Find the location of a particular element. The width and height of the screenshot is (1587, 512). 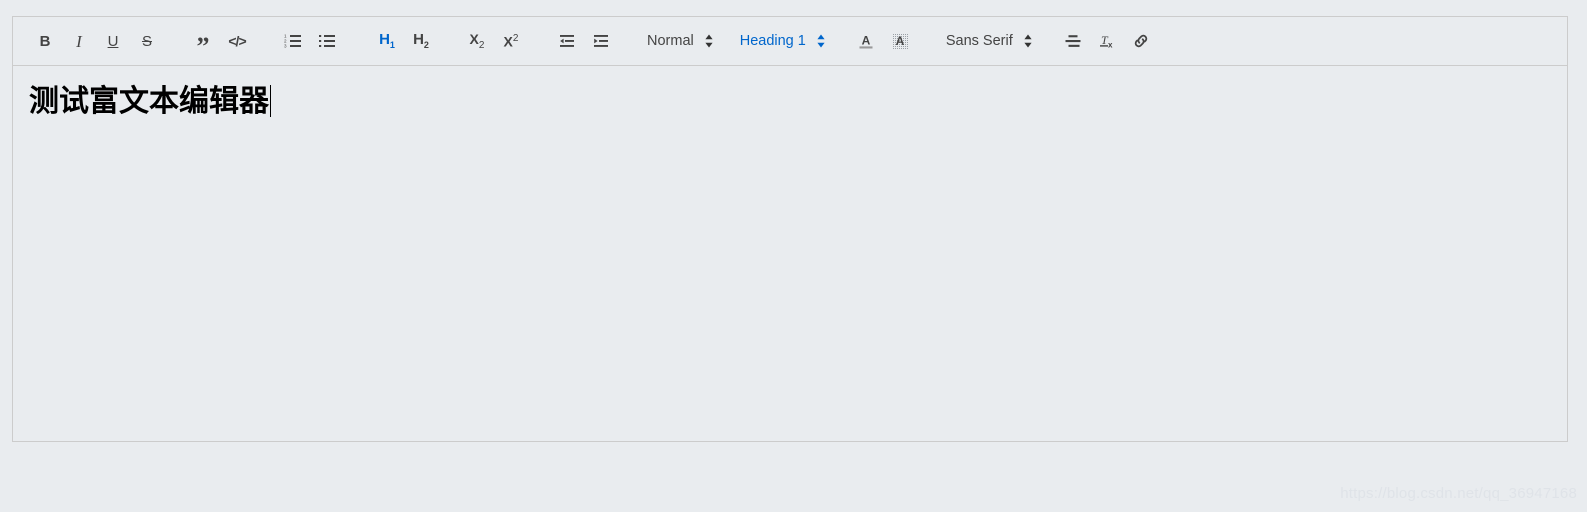

heading-1-button: H1 is located at coordinates (387, 41).